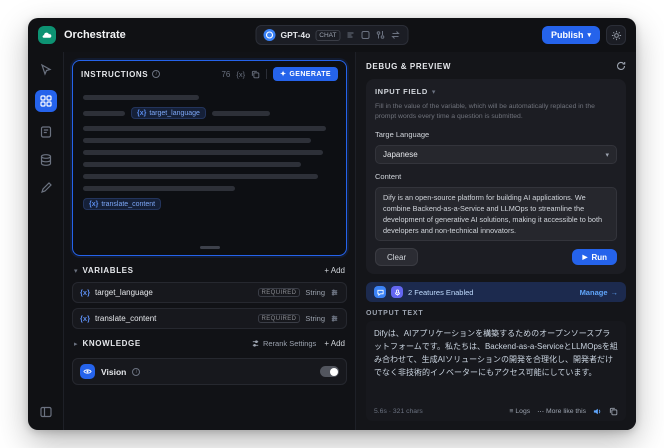 The width and height of the screenshot is (664, 448). I want to click on chevron-right-icon: ▸, so click(76, 344).